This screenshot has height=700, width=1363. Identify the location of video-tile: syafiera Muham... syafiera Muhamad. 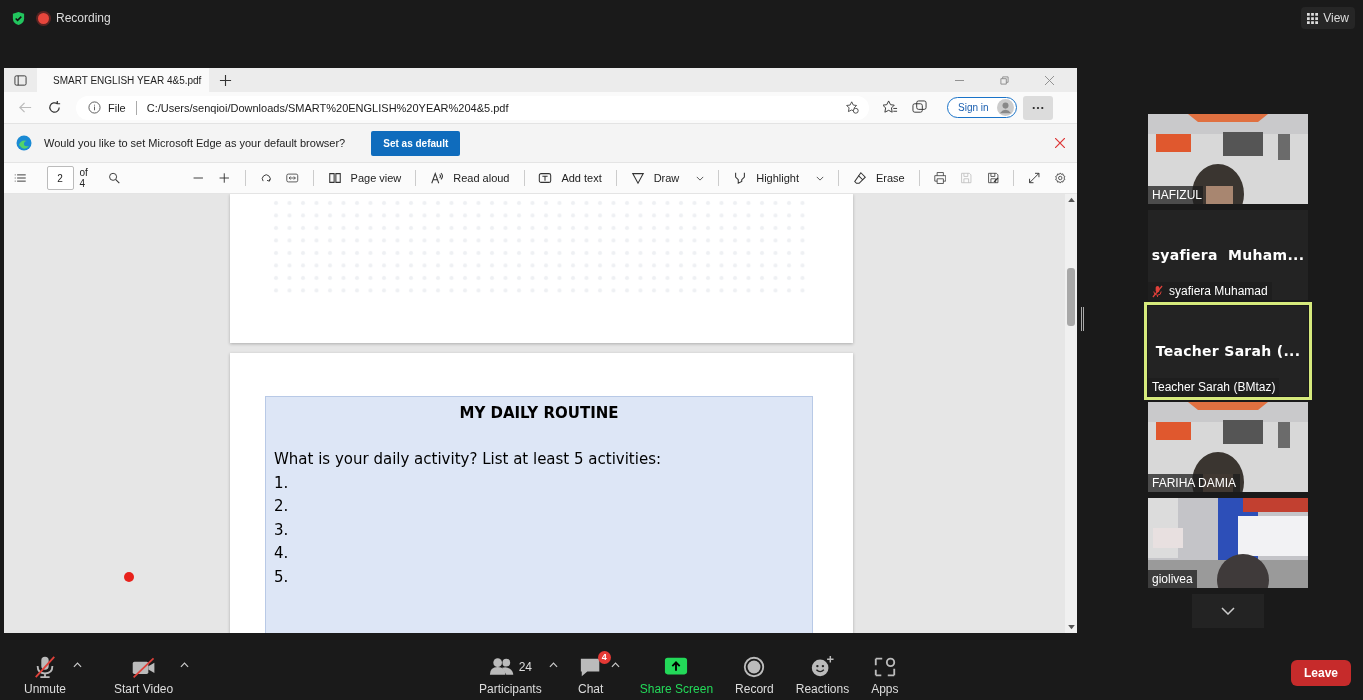
(1228, 255).